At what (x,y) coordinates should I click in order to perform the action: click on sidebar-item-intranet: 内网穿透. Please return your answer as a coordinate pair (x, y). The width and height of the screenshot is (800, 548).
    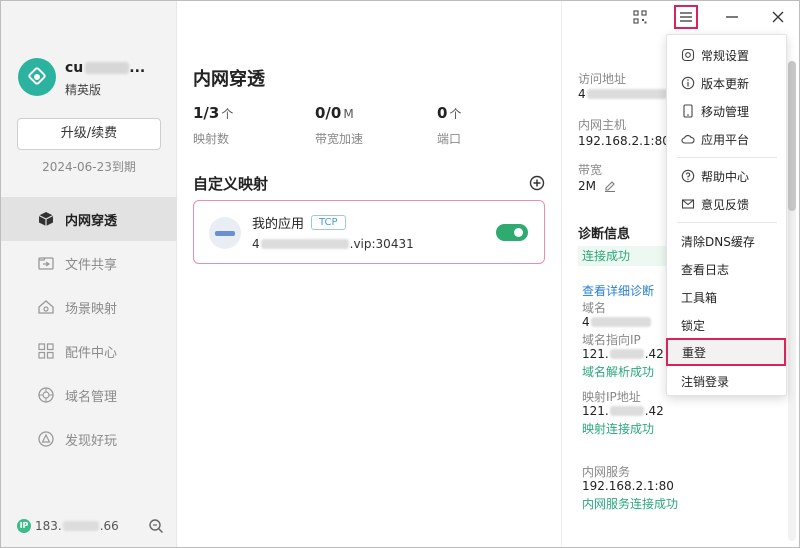
    Looking at the image, I should click on (89, 219).